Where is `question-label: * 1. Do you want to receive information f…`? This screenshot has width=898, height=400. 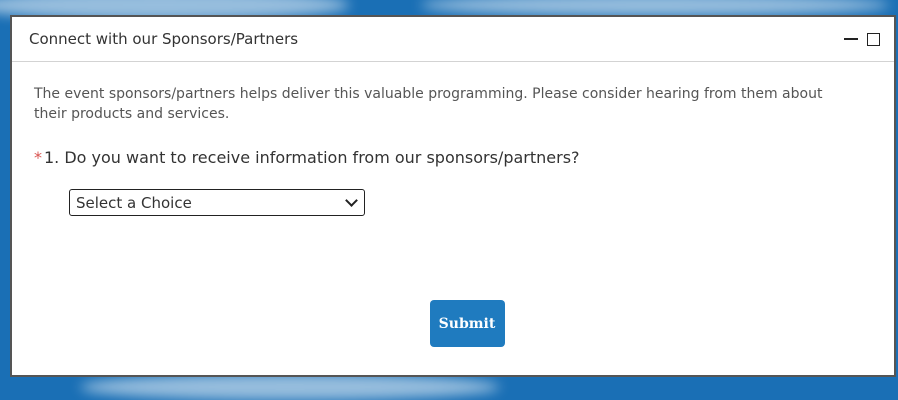
question-label: * 1. Do you want to receive information f… is located at coordinates (464, 157).